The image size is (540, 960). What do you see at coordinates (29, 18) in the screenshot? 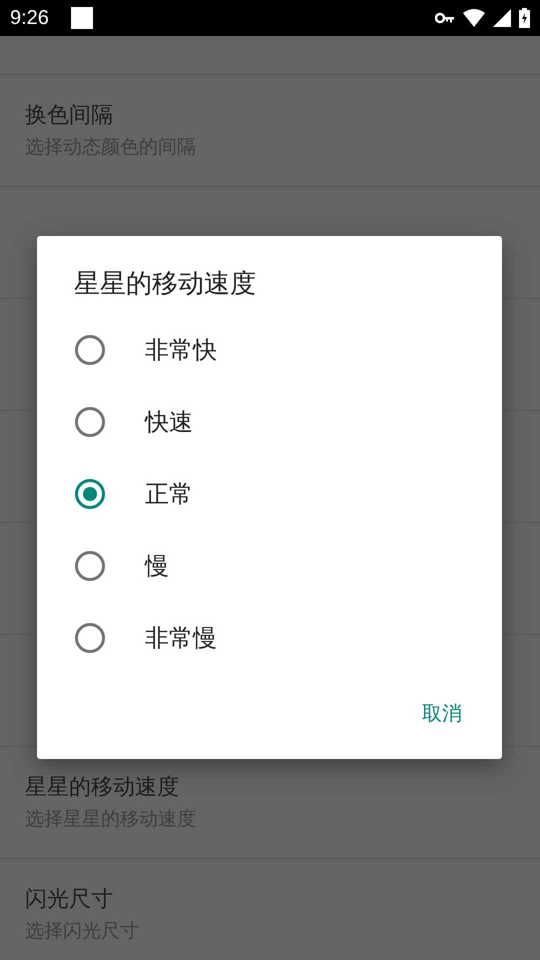
I see `status-time: 9:26` at bounding box center [29, 18].